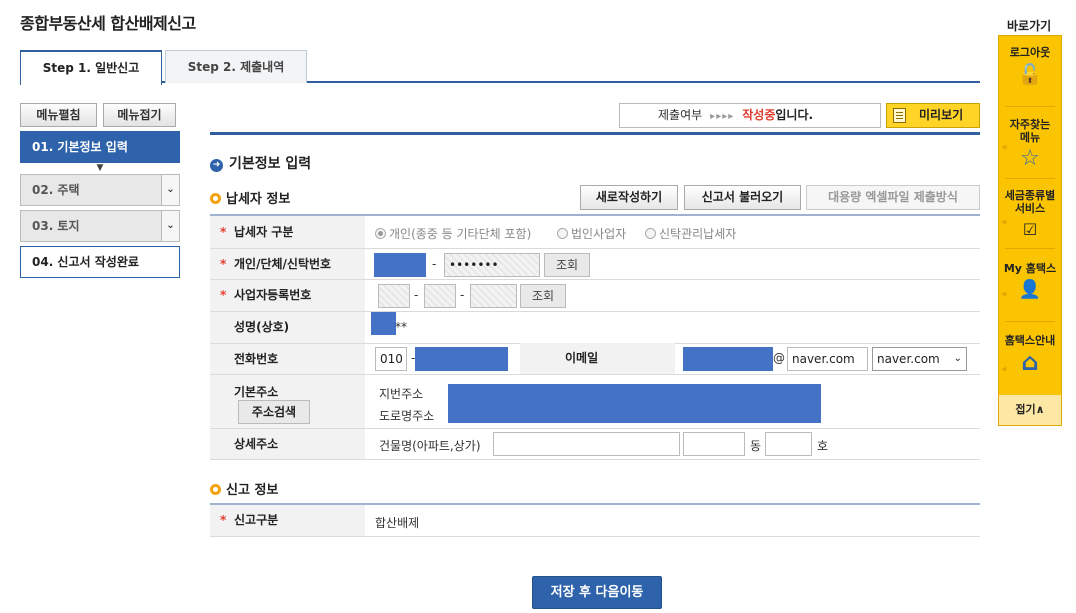 The width and height of the screenshot is (1076, 613). I want to click on quick-tax-service: 세금종류별 서비스 ☑, so click(1030, 215).